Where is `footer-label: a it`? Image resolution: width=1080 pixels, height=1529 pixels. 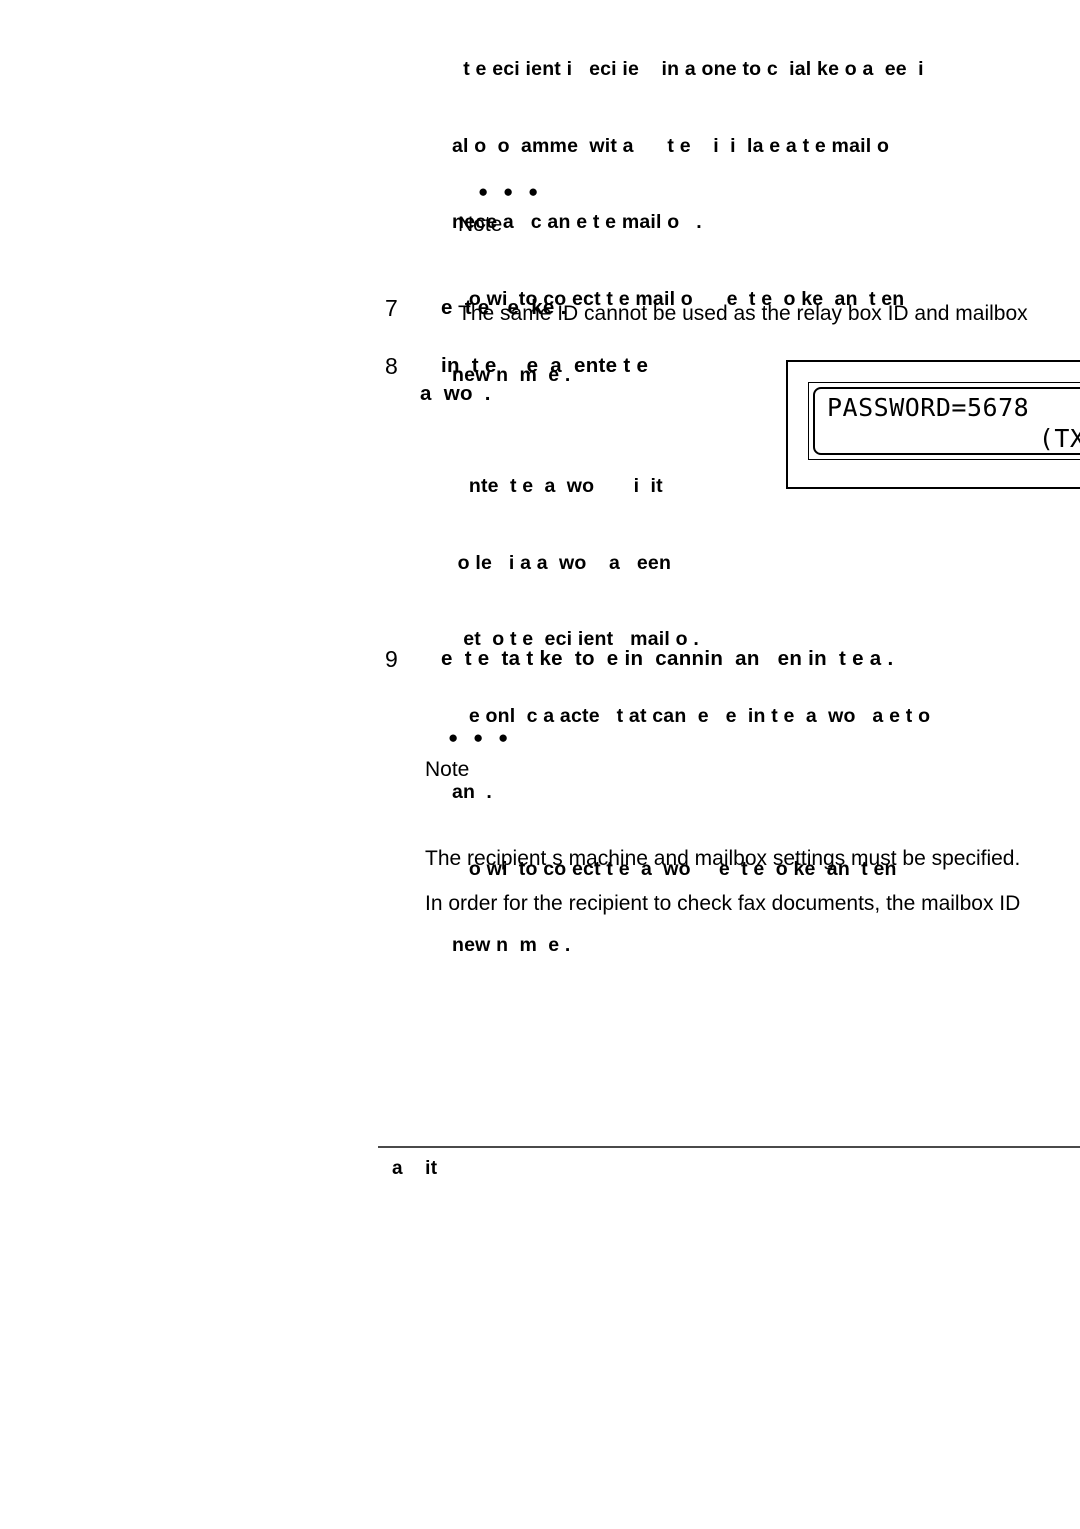 footer-label: a it is located at coordinates (415, 1168).